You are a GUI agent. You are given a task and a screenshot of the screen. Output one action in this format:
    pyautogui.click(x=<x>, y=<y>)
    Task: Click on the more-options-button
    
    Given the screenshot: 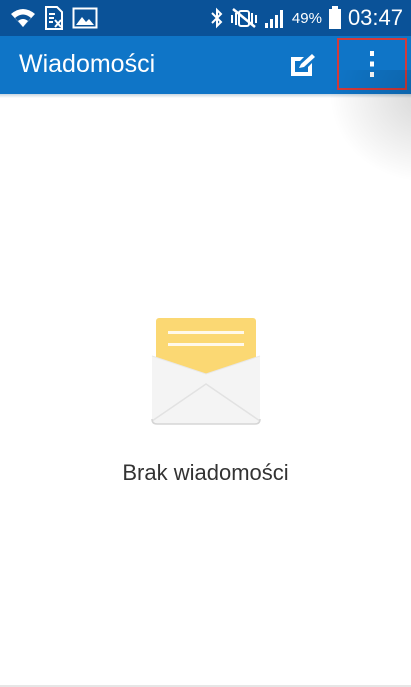 What is the action you would take?
    pyautogui.click(x=372, y=64)
    